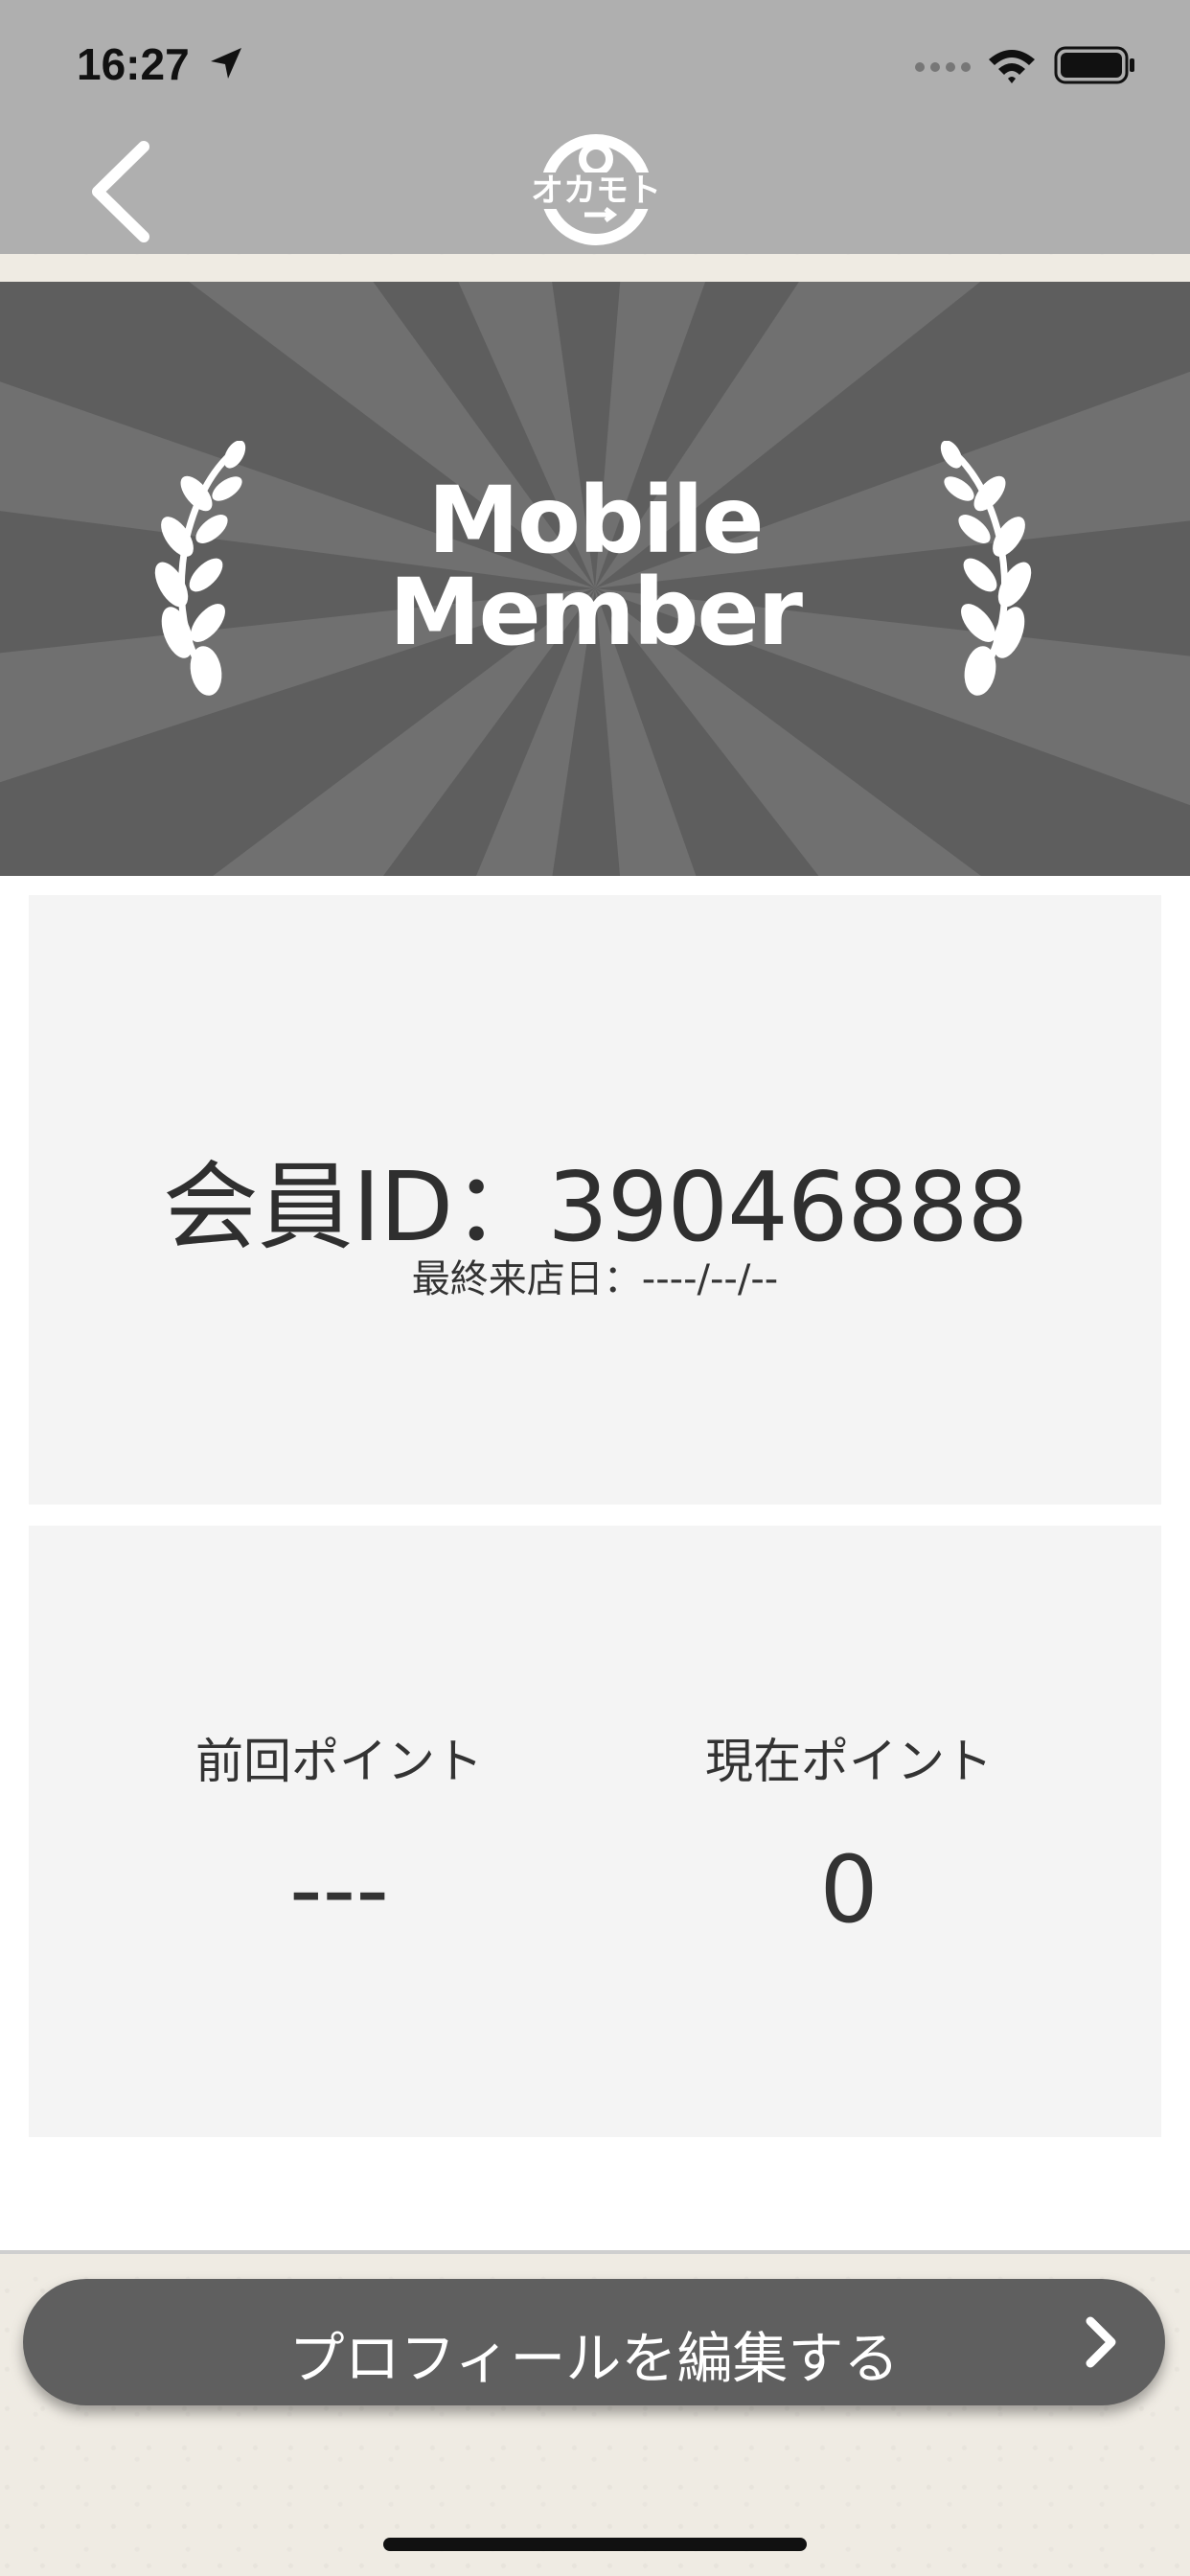 This screenshot has height=2576, width=1190. What do you see at coordinates (133, 64) in the screenshot?
I see `status-time: 16:27` at bounding box center [133, 64].